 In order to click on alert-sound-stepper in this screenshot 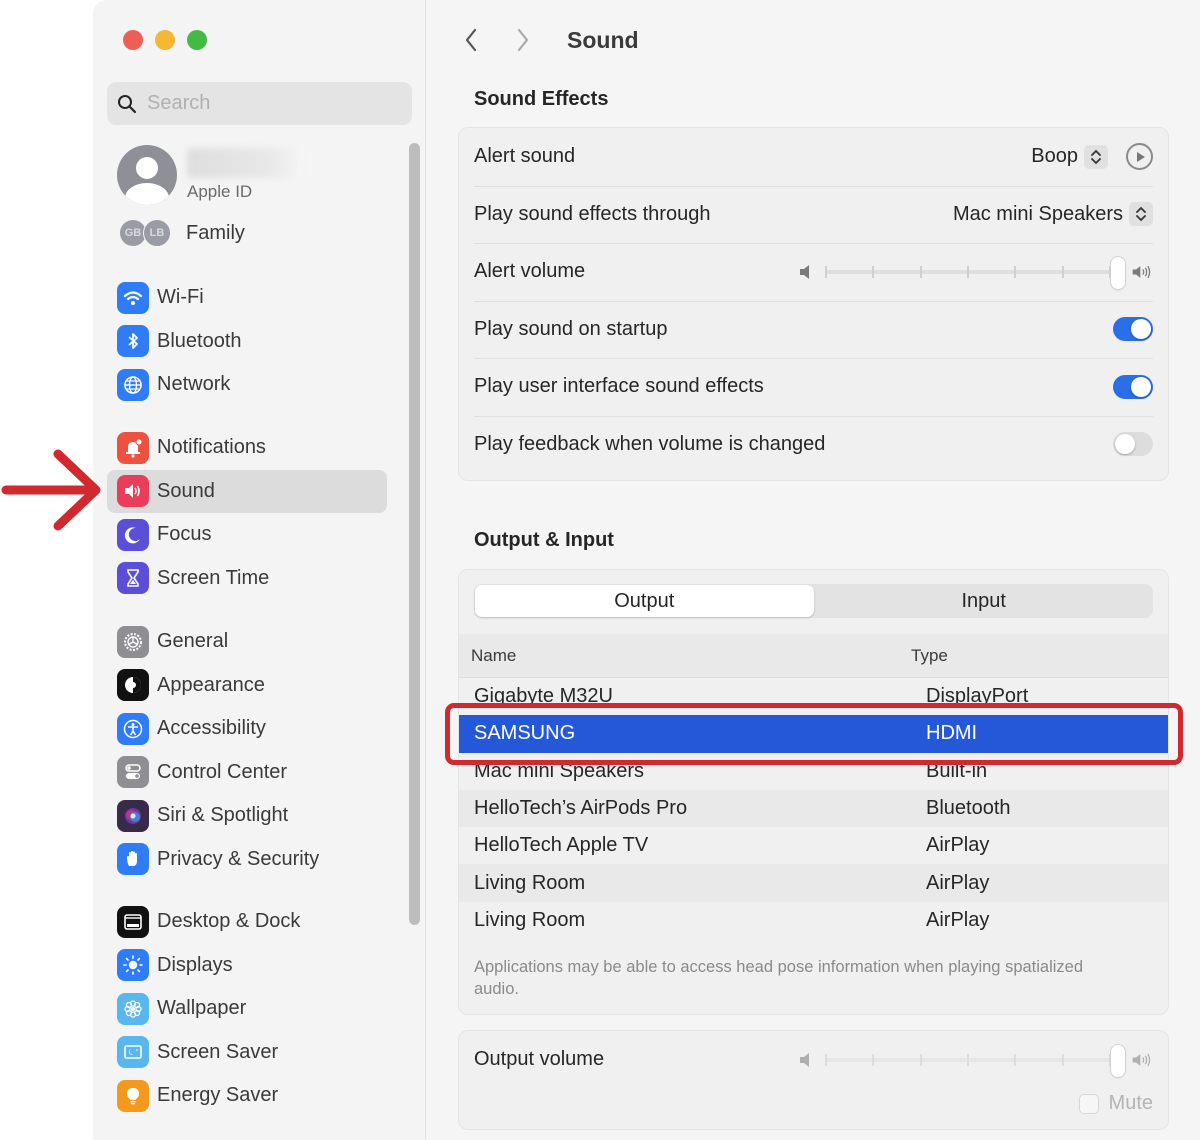, I will do `click(1096, 156)`.